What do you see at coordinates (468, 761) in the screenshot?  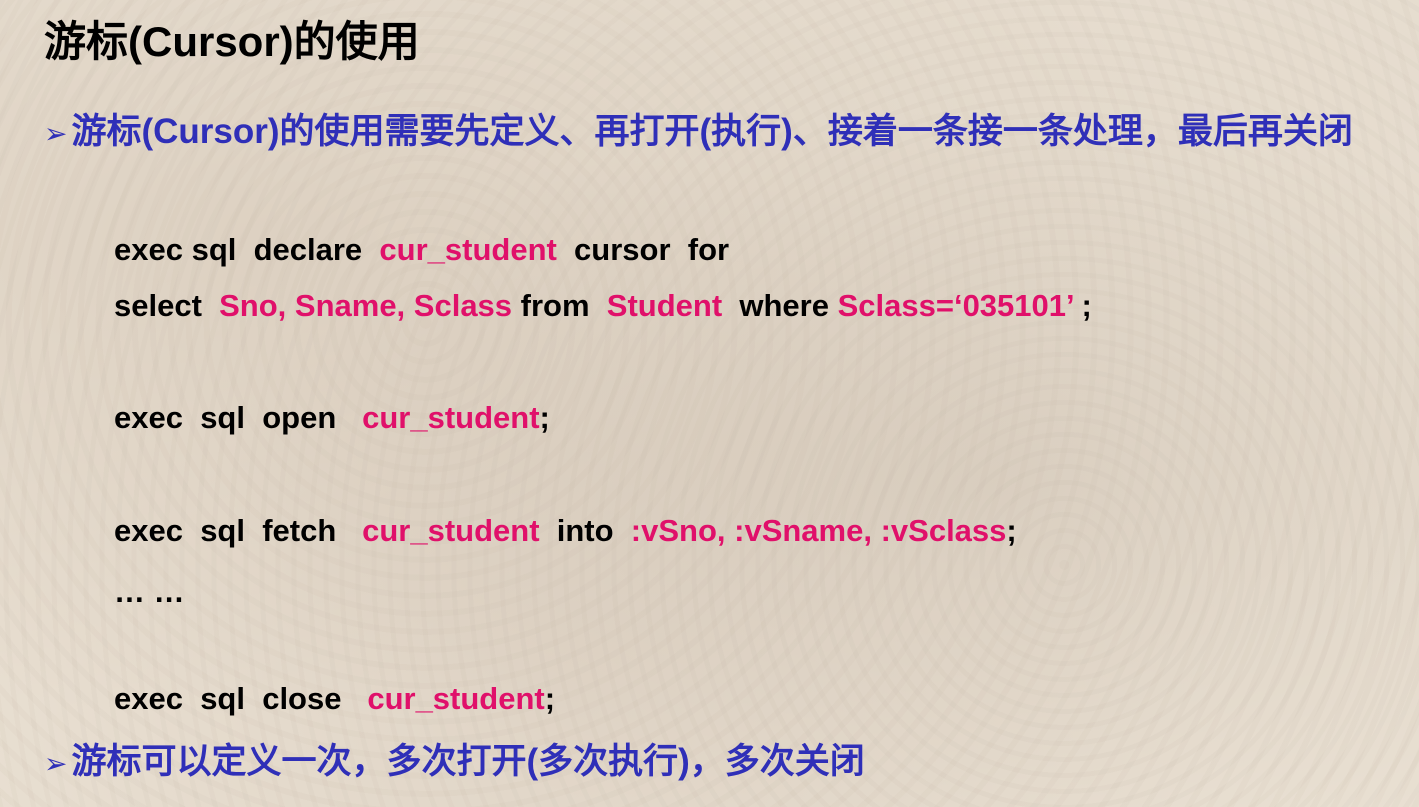 I see `bullet-2-text: 游标可以定义一次，多次打开(多次执行)，多次关闭` at bounding box center [468, 761].